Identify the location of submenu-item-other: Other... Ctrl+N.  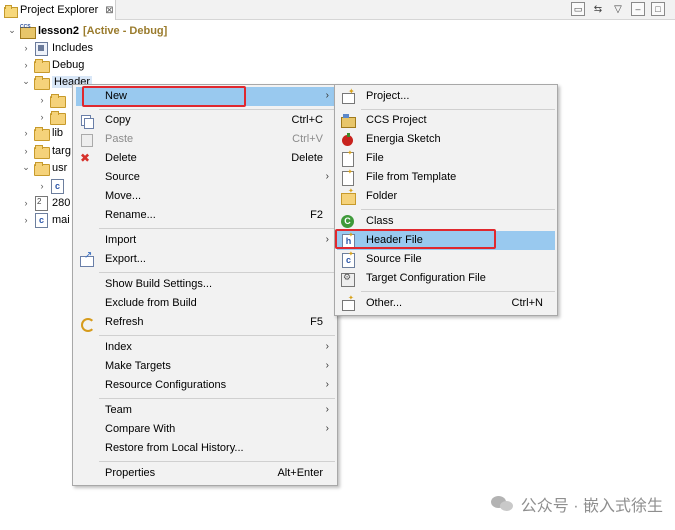
(446, 303).